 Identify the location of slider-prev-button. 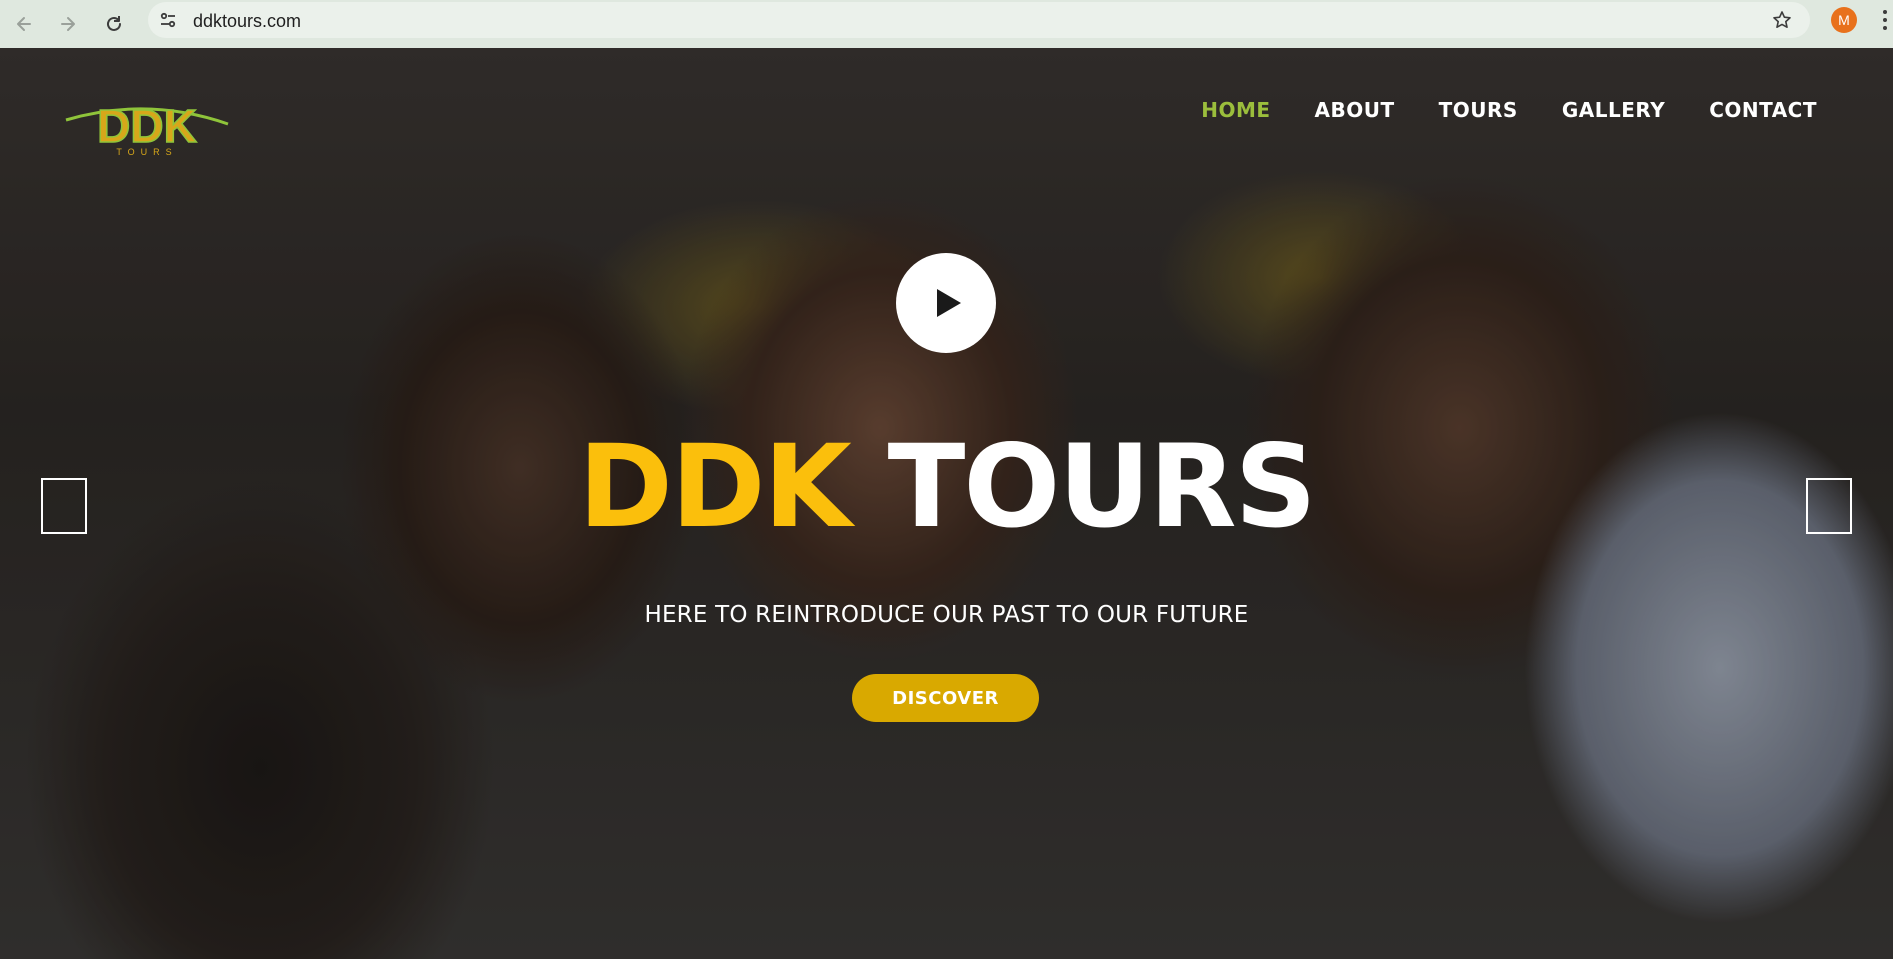
(64, 506).